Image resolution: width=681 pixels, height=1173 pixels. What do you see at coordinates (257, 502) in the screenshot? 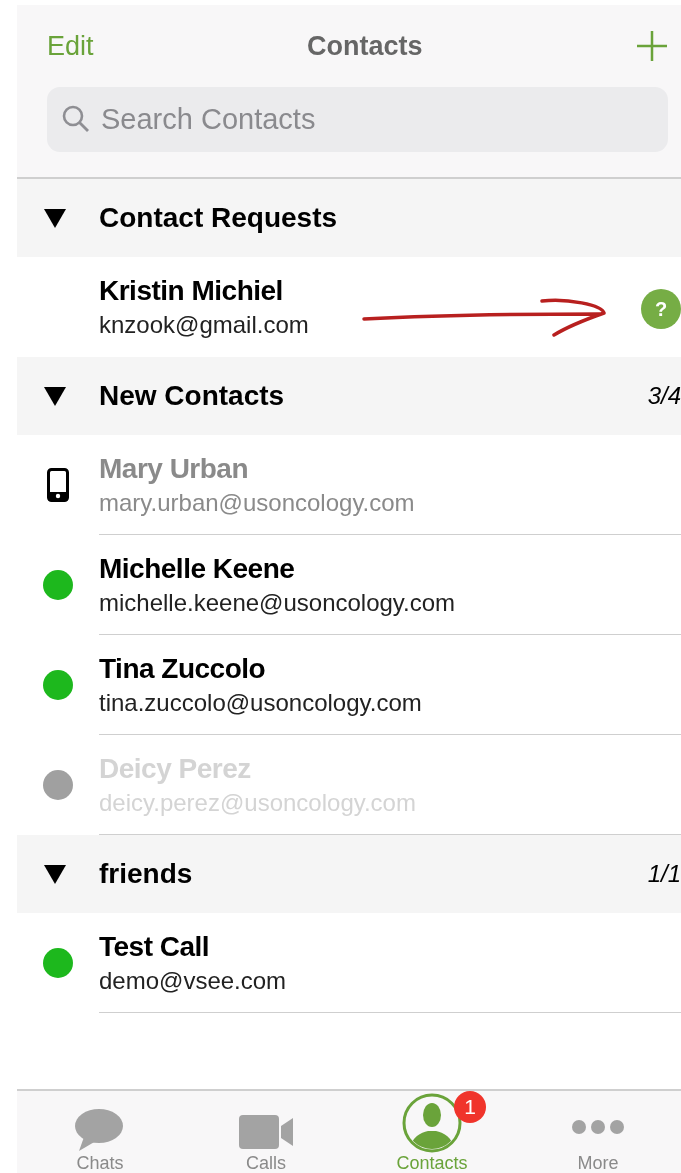
I see `contact-email: mary.urban@usoncology.com` at bounding box center [257, 502].